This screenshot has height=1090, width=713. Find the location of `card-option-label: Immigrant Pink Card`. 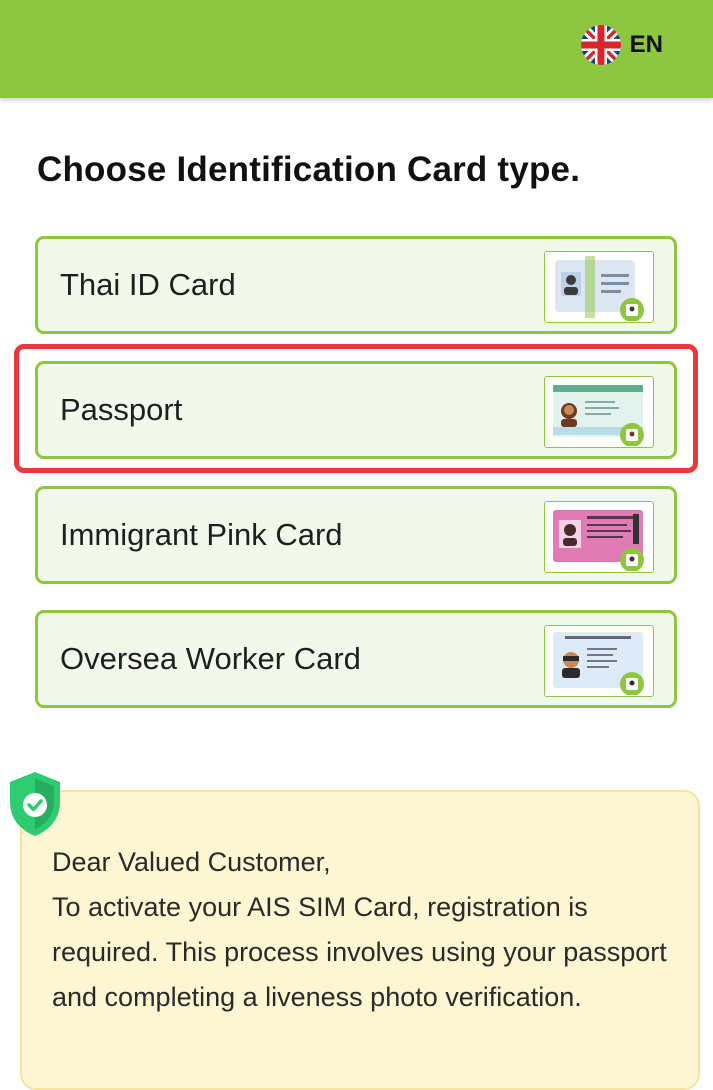

card-option-label: Immigrant Pink Card is located at coordinates (201, 534).